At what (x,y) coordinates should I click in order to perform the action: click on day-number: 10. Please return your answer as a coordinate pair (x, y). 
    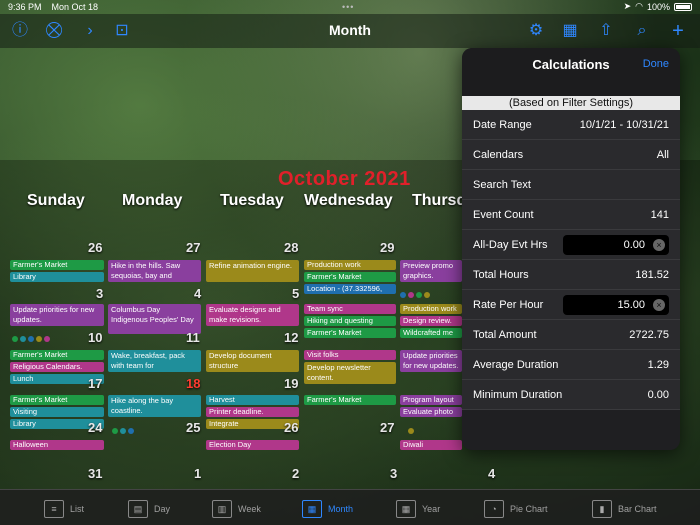
    Looking at the image, I should click on (95, 337).